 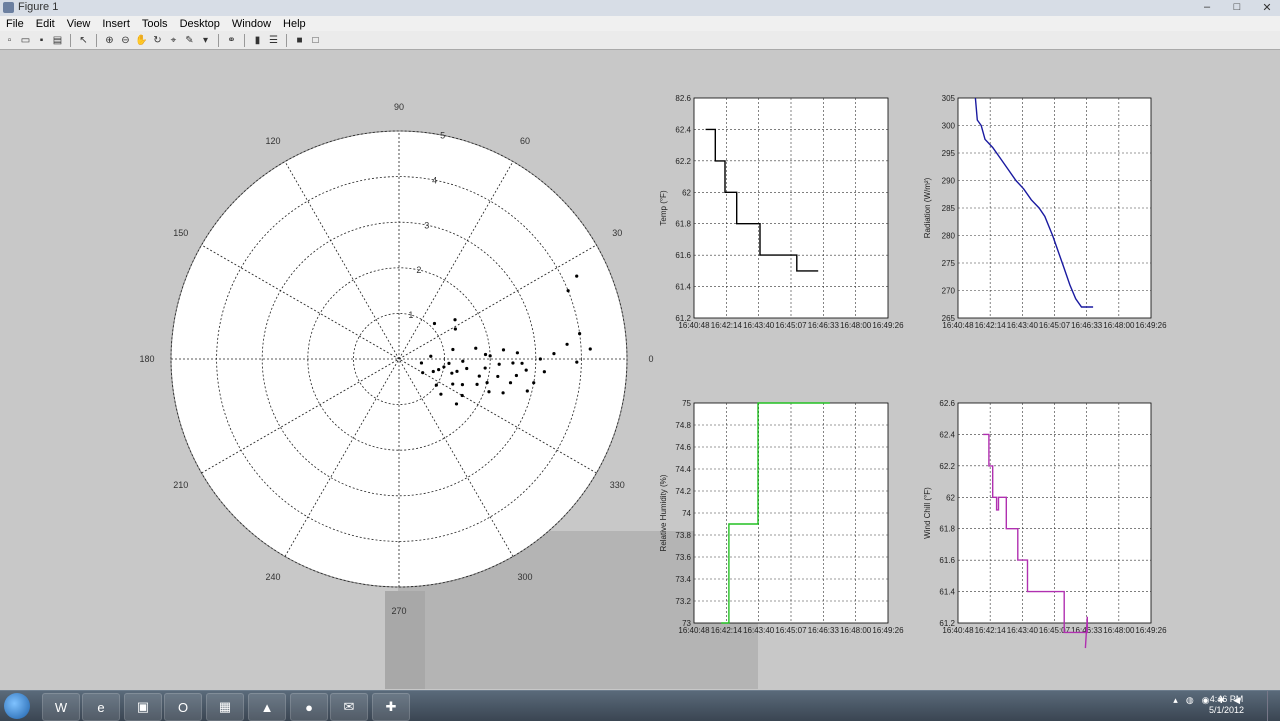 I want to click on polar-angle-label: 150, so click(x=180, y=233).